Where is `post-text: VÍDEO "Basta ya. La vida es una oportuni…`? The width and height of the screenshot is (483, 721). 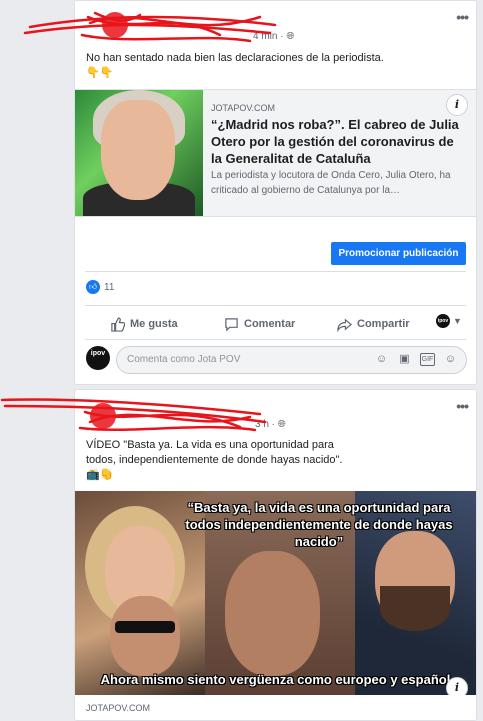 post-text: VÍDEO "Basta ya. La vida es una oportuni… is located at coordinates (214, 460).